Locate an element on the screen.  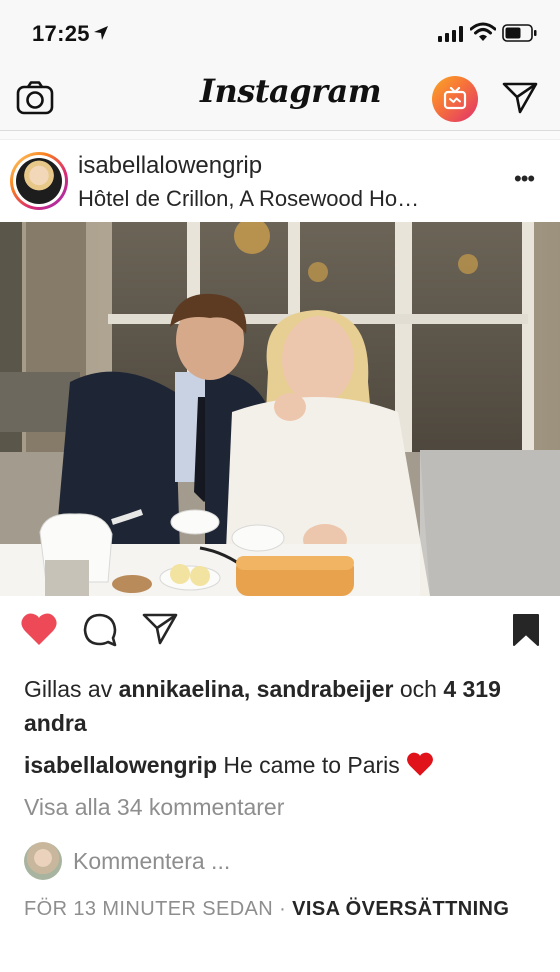
post-timestamp: FÖR 13 MINUTER SEDAN is located at coordinates (149, 909).